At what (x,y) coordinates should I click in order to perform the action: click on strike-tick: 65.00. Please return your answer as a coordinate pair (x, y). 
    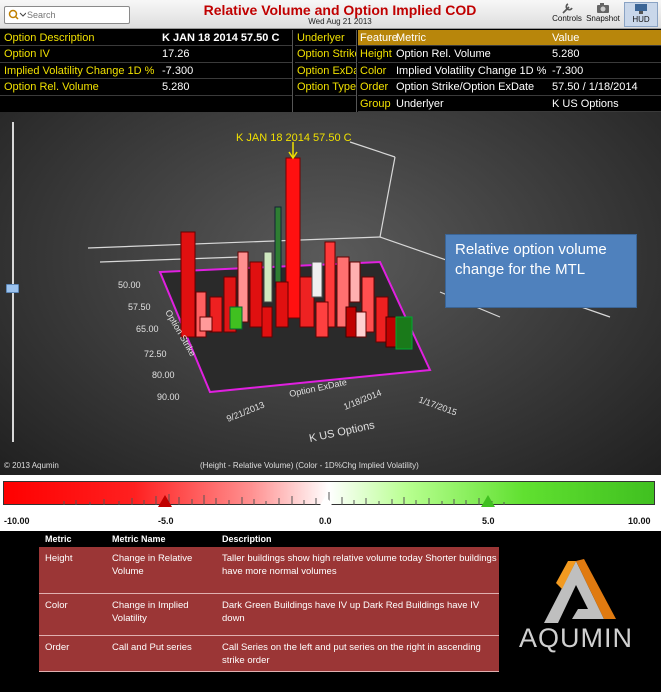
    Looking at the image, I should click on (147, 329).